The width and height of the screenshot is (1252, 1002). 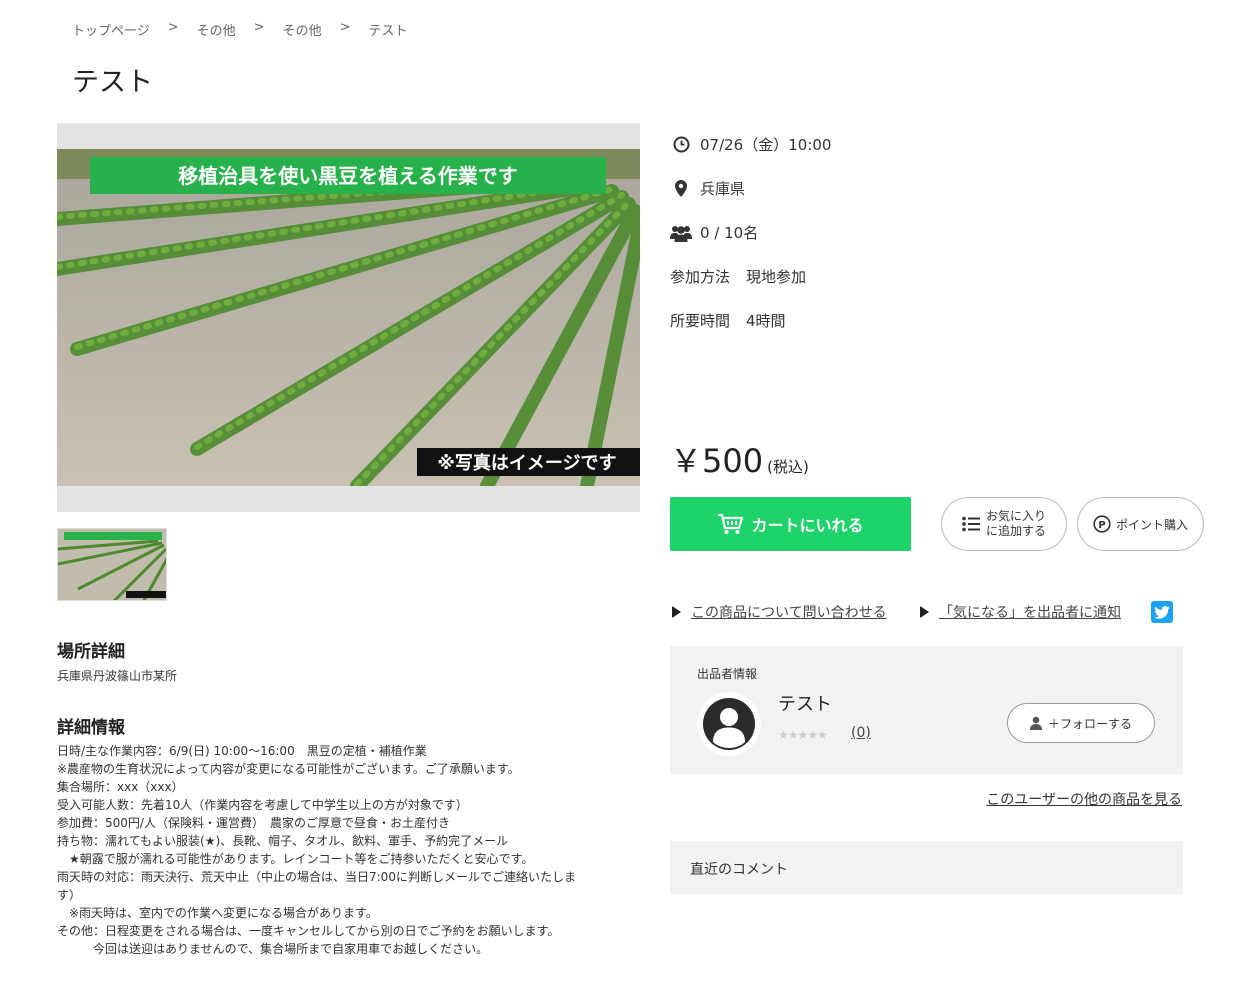 I want to click on map-pin-icon, so click(x=681, y=189).